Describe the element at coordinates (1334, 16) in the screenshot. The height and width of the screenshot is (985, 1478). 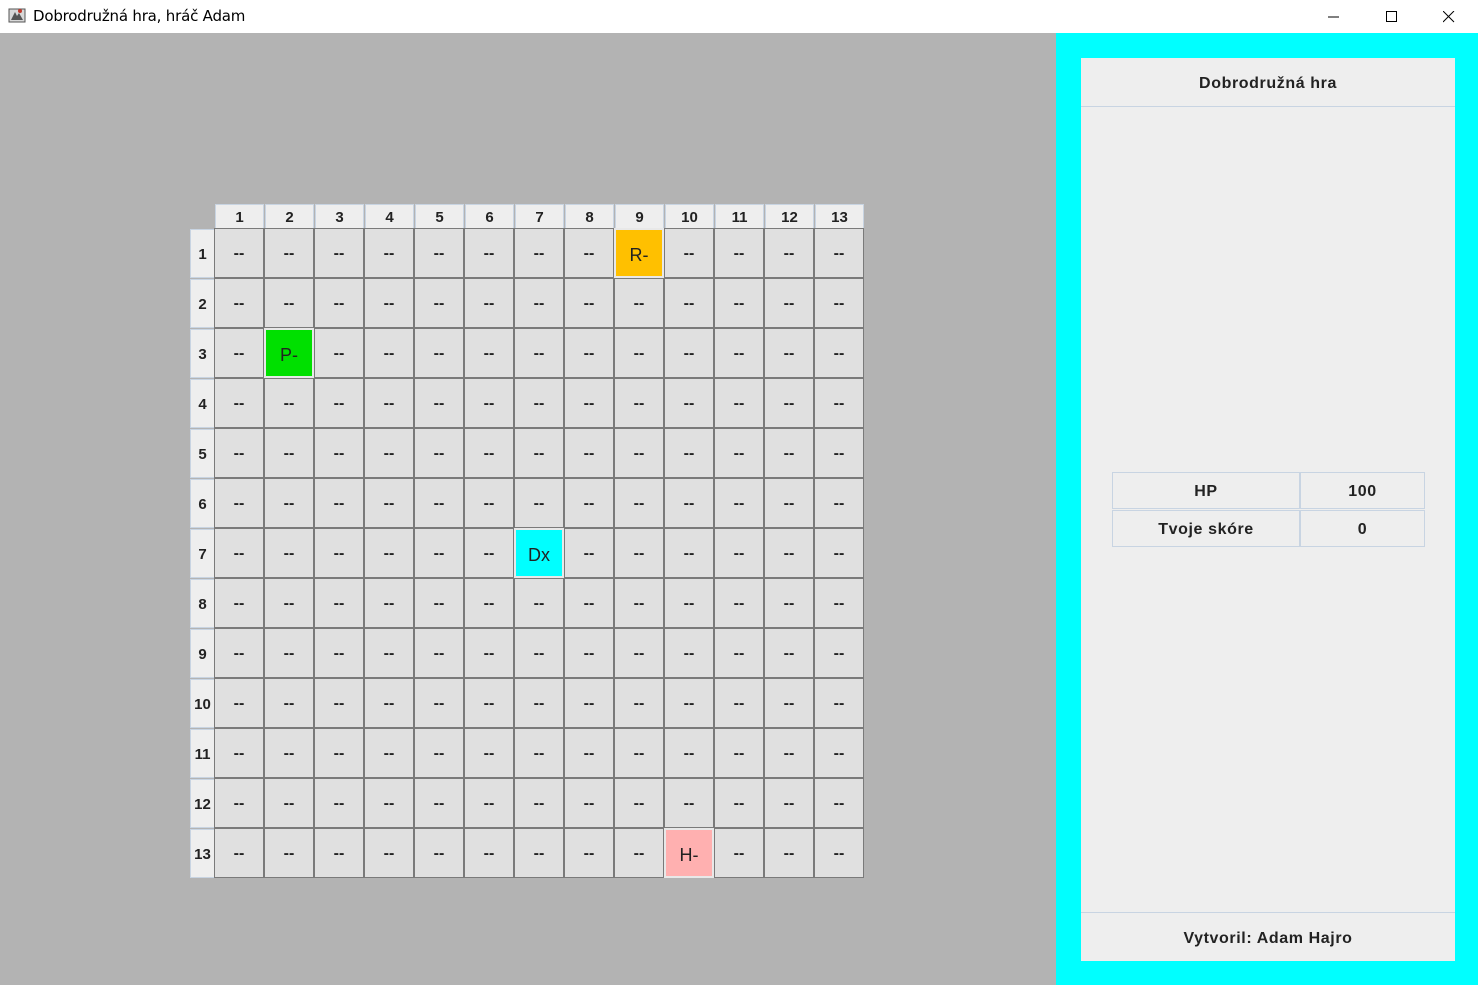
I see `minimize-button` at that location.